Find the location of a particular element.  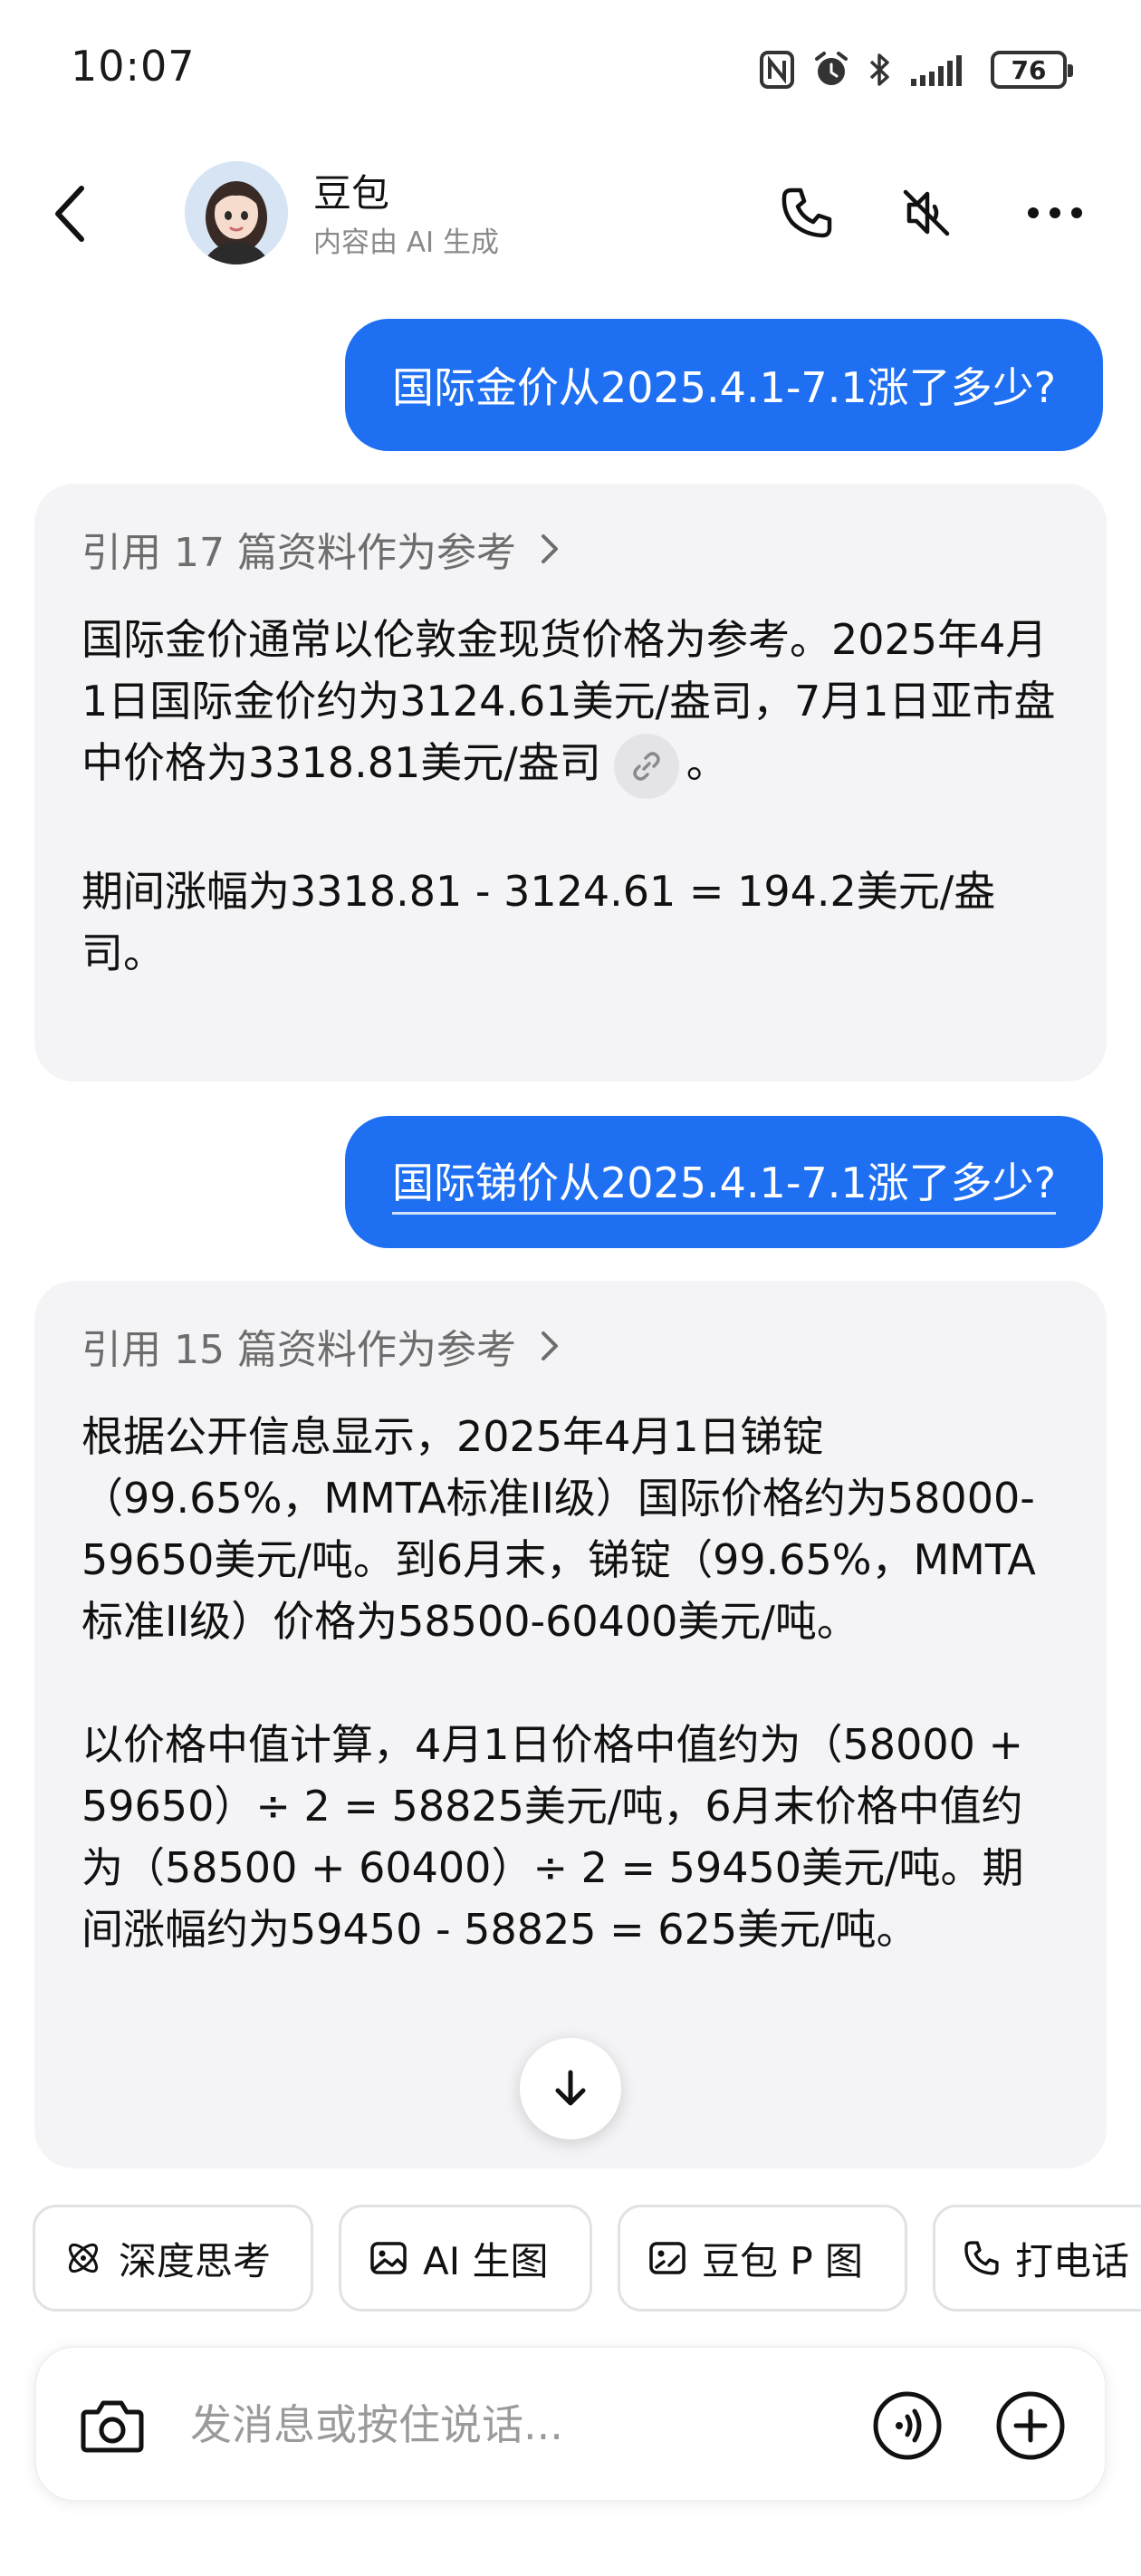

ai-image-chip: AI 生图 is located at coordinates (466, 2258).